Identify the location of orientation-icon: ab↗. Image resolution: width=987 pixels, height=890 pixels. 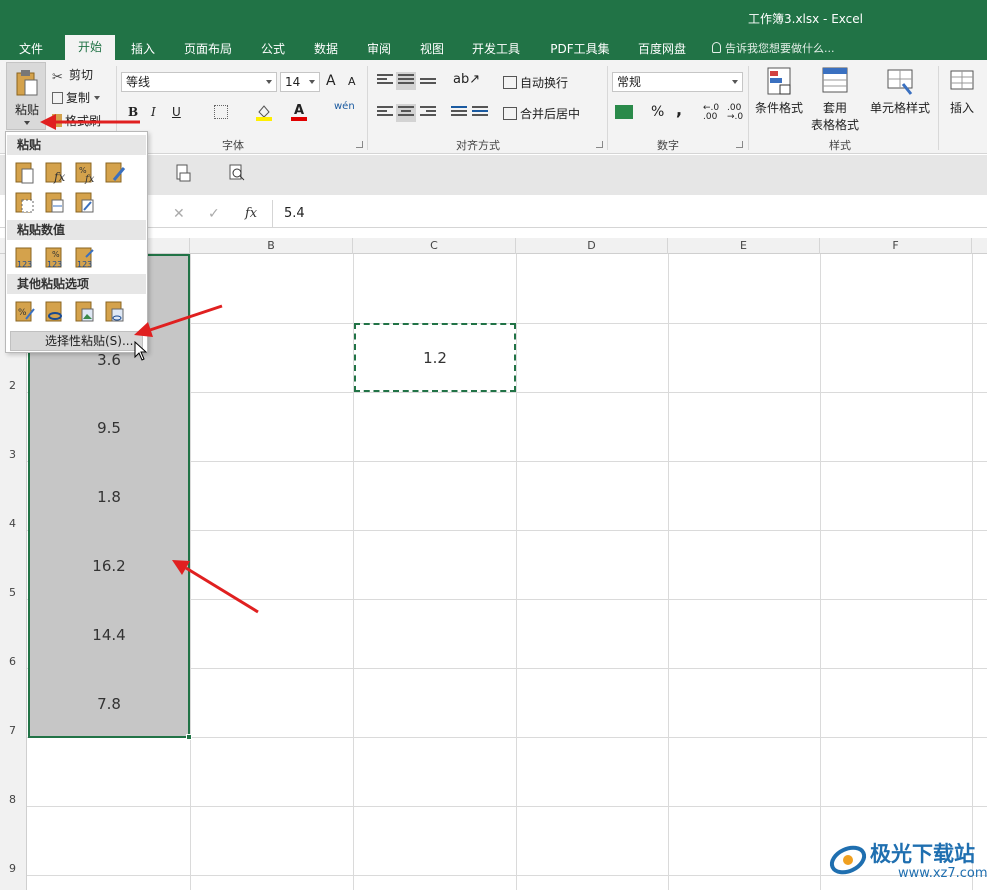
(466, 79).